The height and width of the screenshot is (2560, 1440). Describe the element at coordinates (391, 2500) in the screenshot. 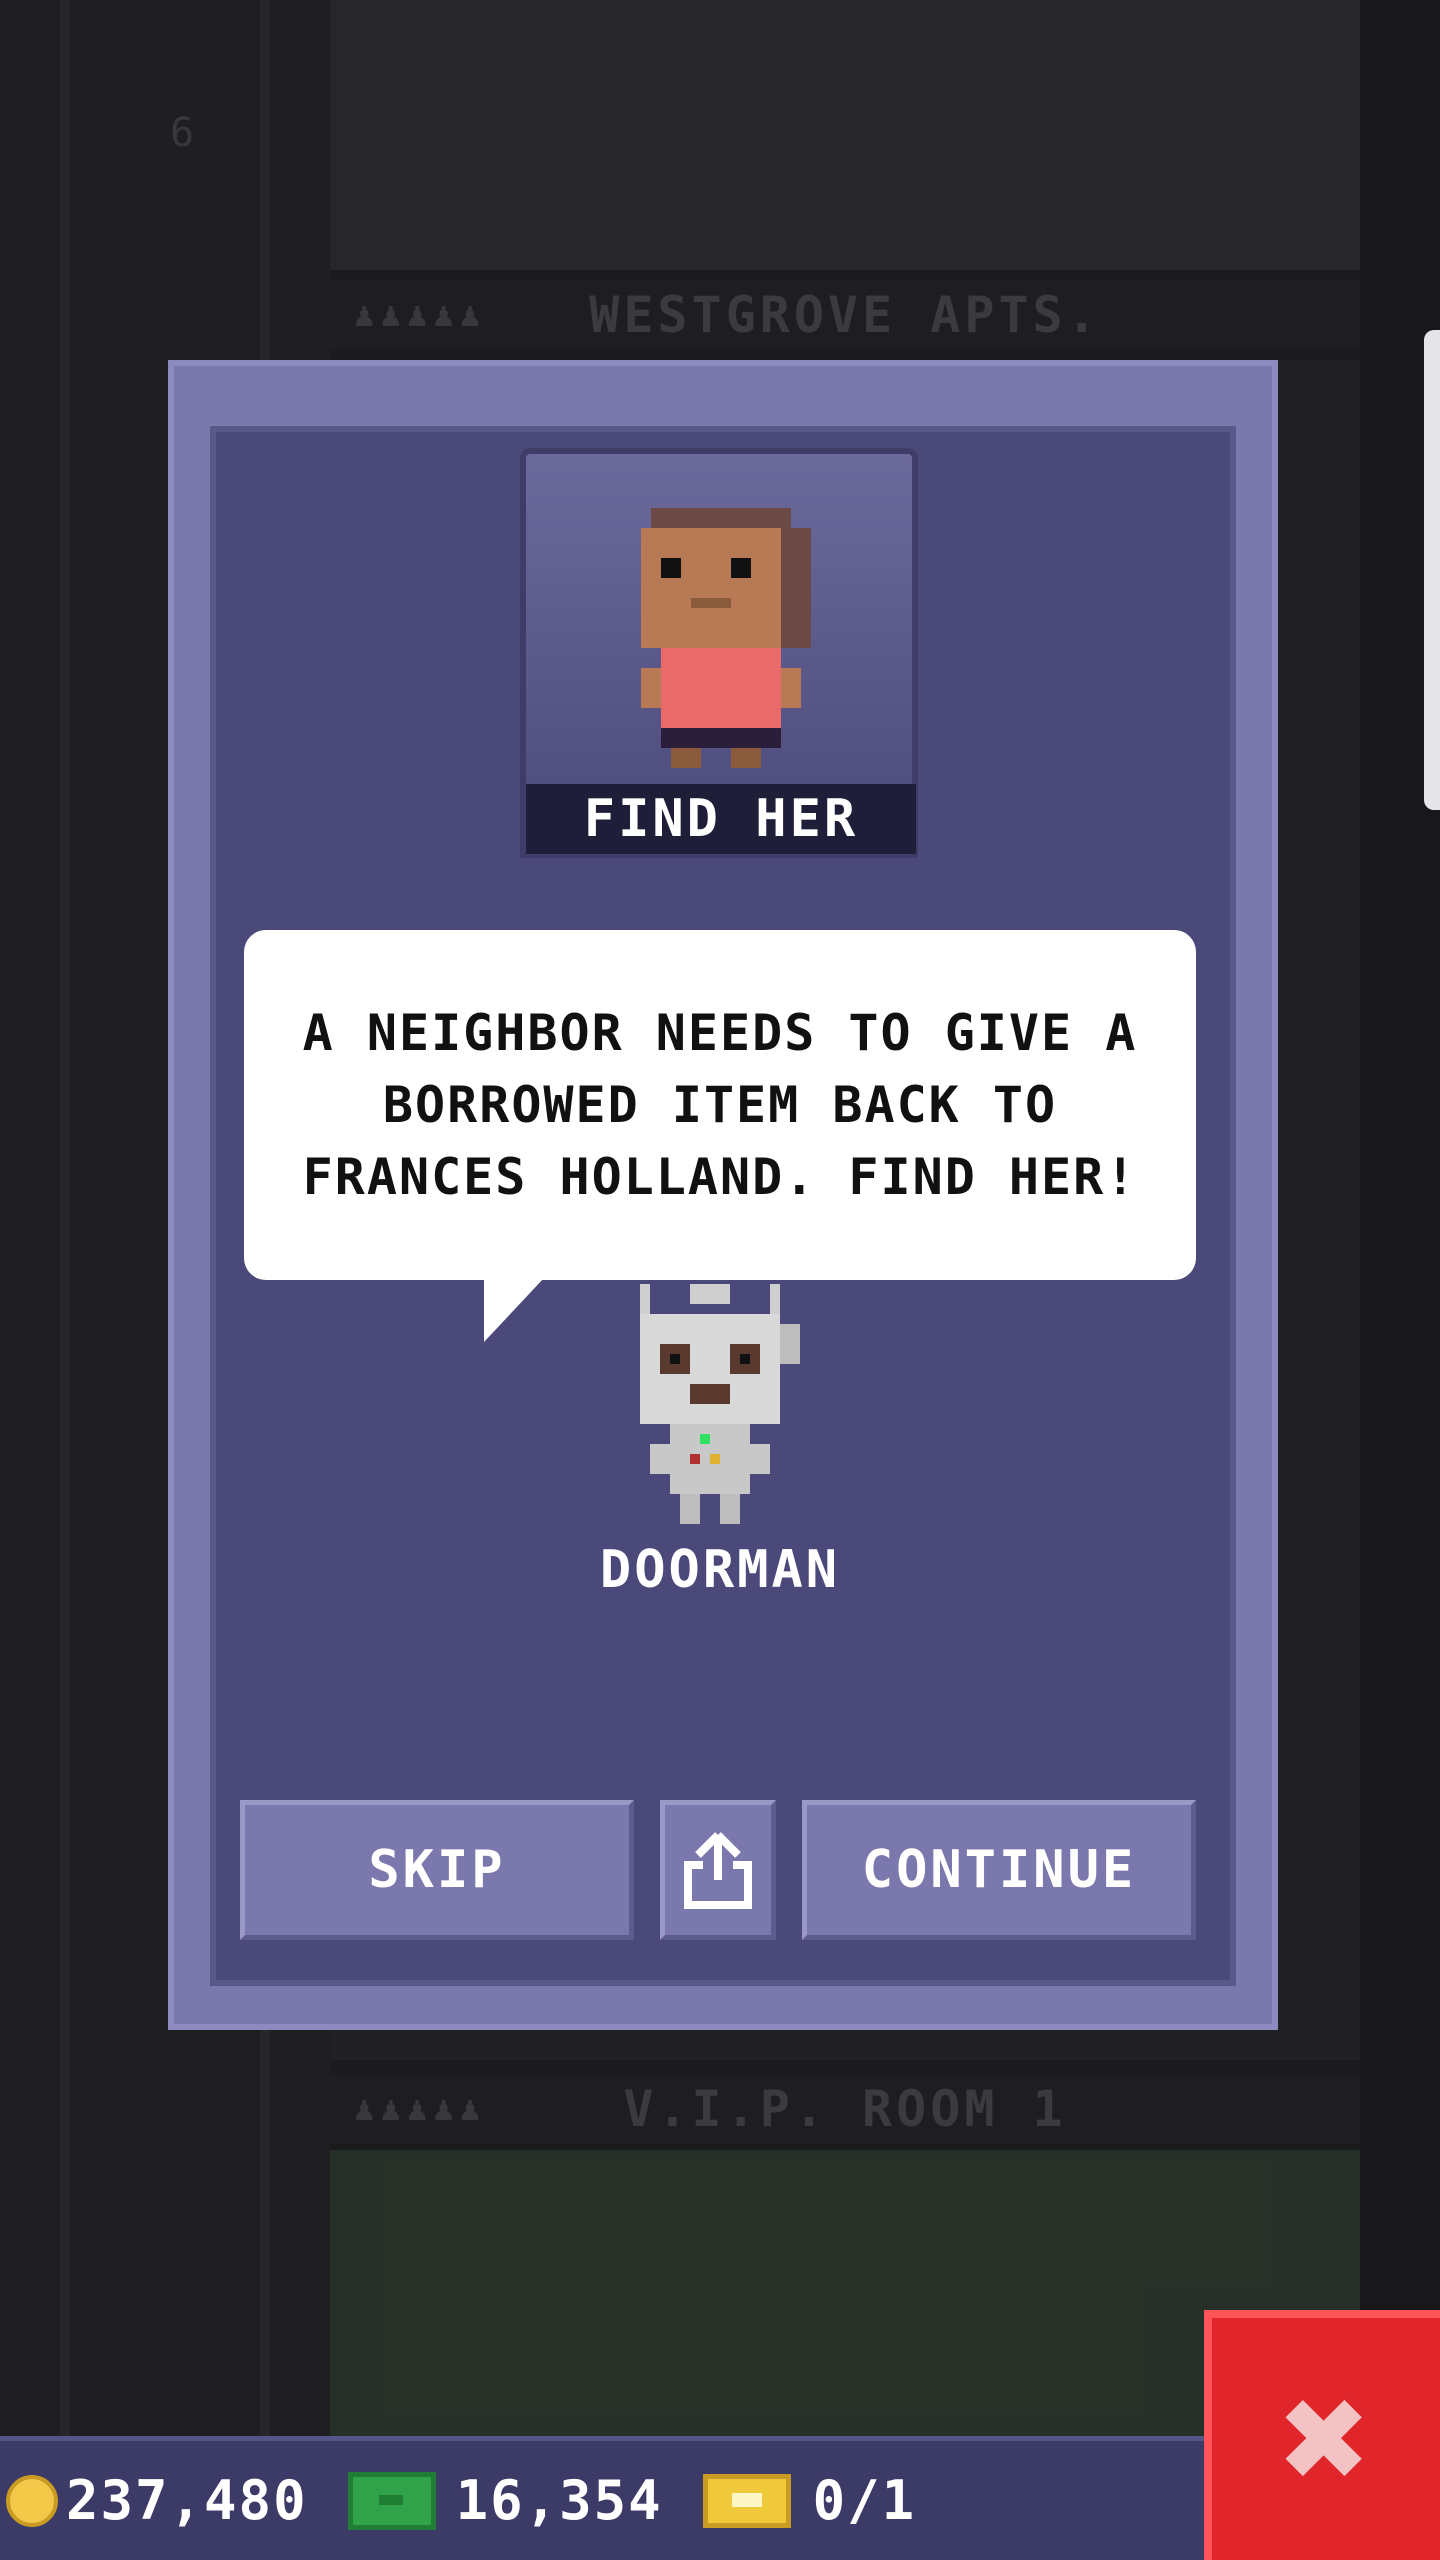

I see `bux-icon` at that location.